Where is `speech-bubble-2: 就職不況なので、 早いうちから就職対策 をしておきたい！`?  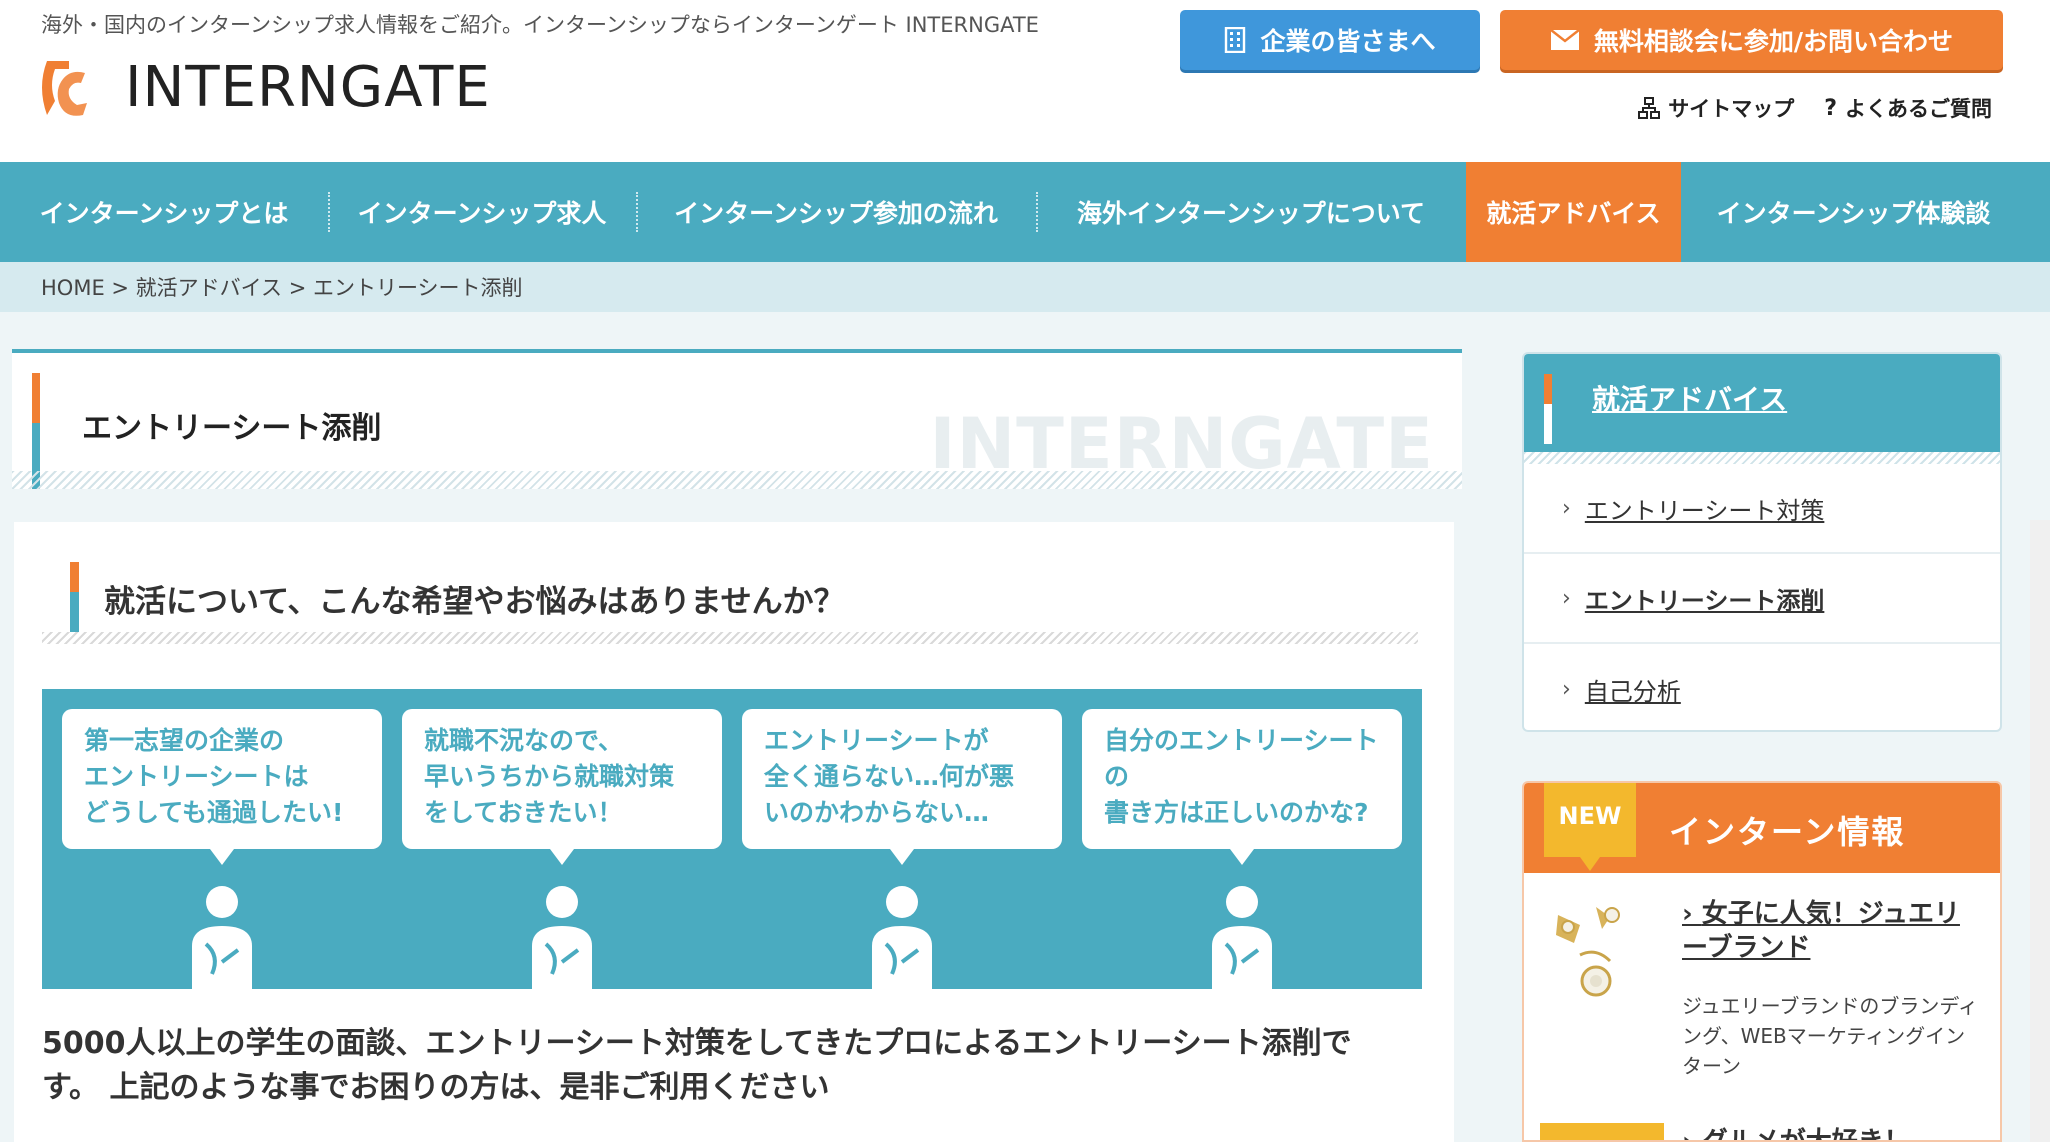
speech-bubble-2: 就職不況なので、 早いうちから就職対策 をしておきたい！ is located at coordinates (562, 787).